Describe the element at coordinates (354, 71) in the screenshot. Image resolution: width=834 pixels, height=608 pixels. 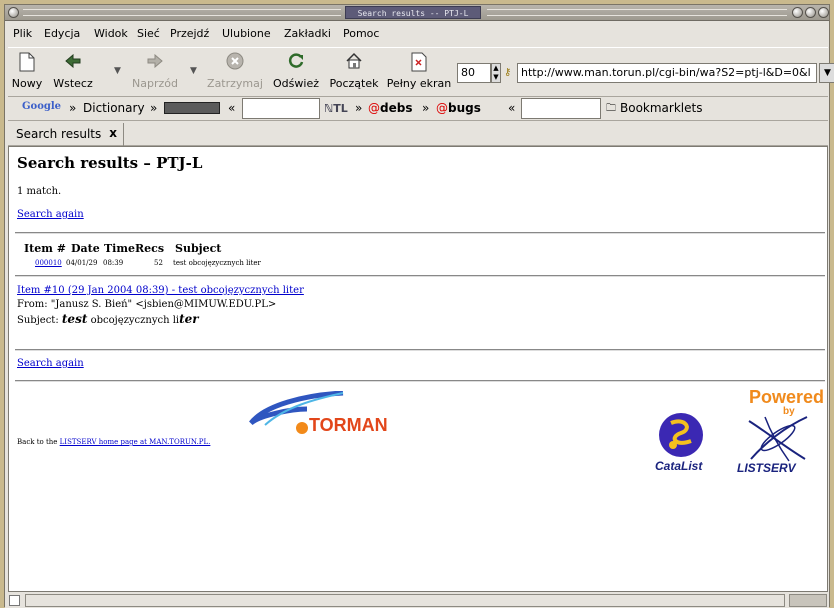
I see `home-button: Początek` at that location.